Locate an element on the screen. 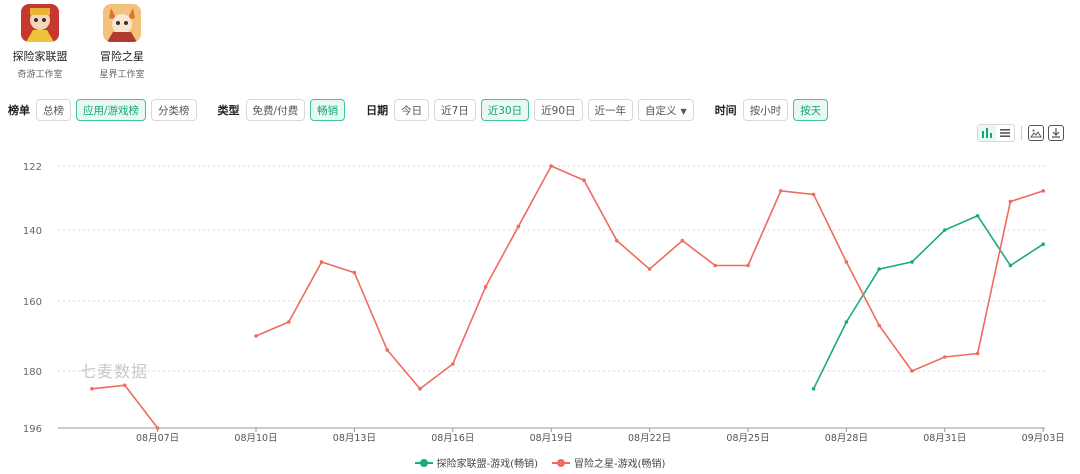 Image resolution: width=1080 pixels, height=474 pixels. y-tick-label: 180 is located at coordinates (32, 372).